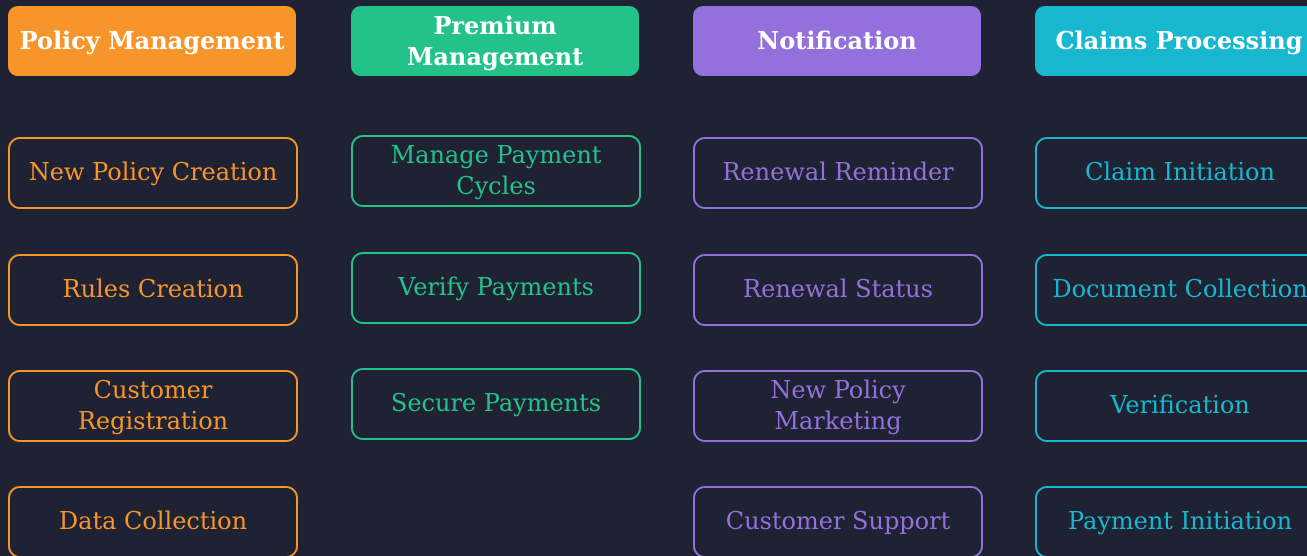 This screenshot has height=556, width=1307. I want to click on node-data-collection: Data Collection, so click(153, 521).